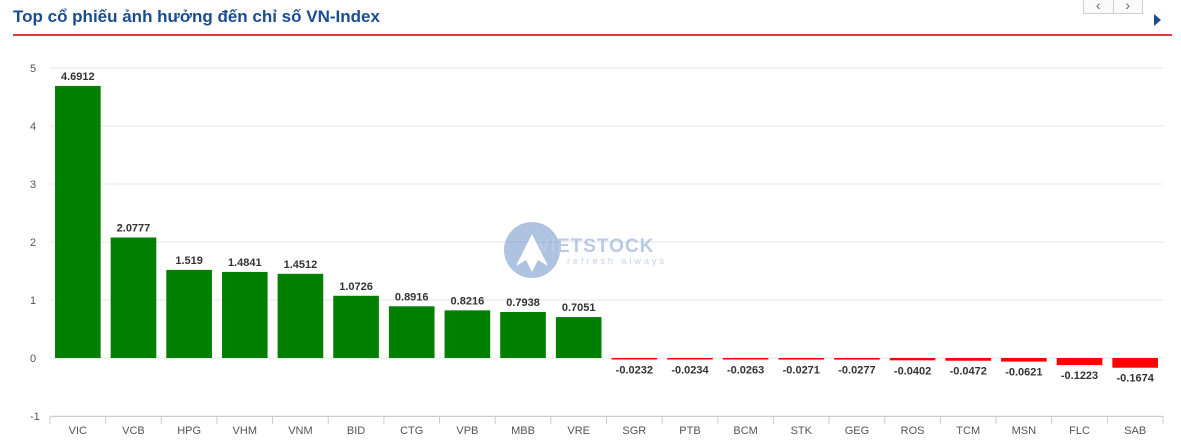 This screenshot has height=444, width=1181. What do you see at coordinates (133, 297) in the screenshot?
I see `bar-vcb` at bounding box center [133, 297].